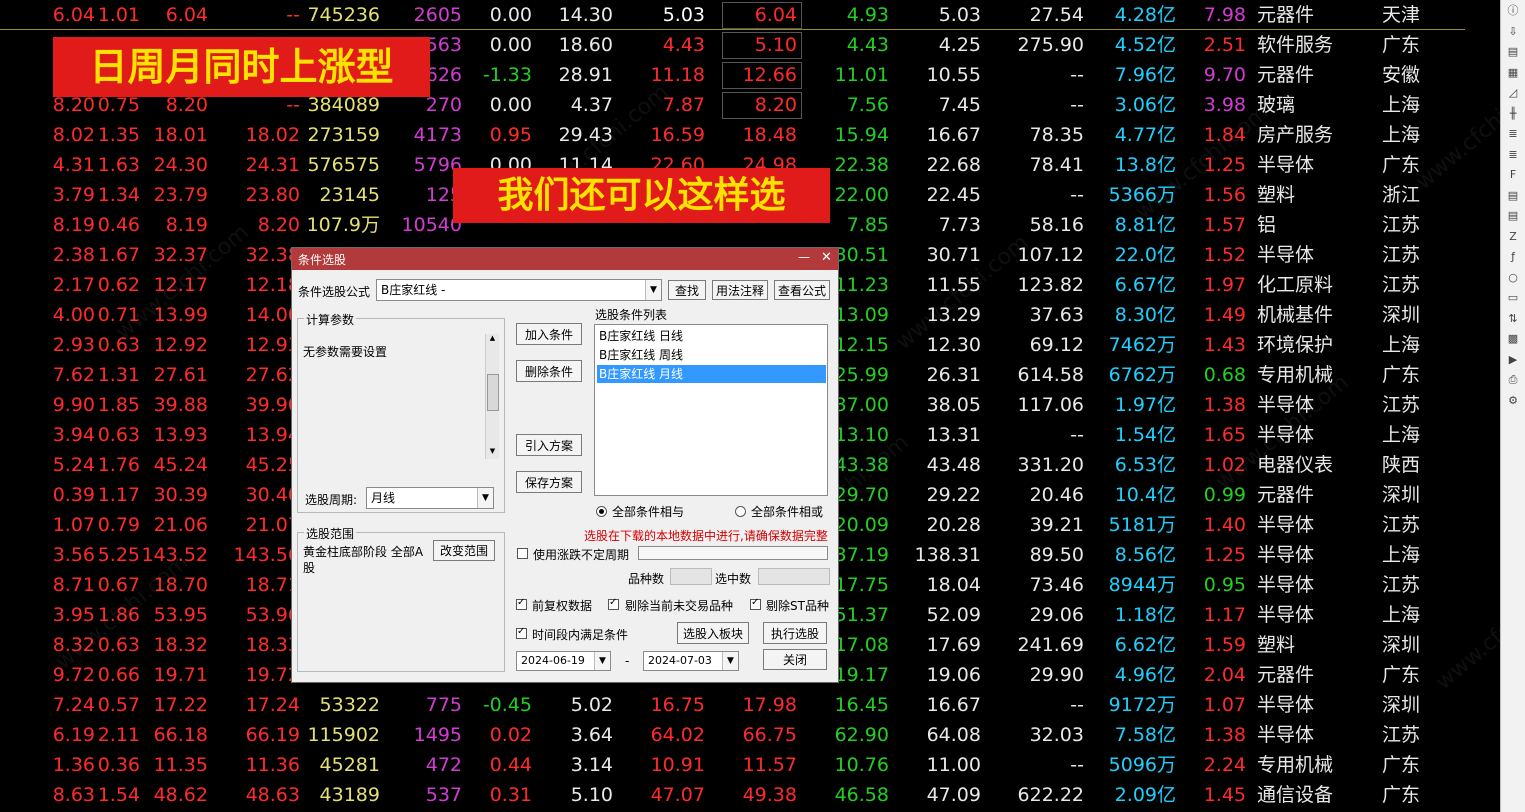 The width and height of the screenshot is (1525, 812). I want to click on close-button: 关闭, so click(795, 659).